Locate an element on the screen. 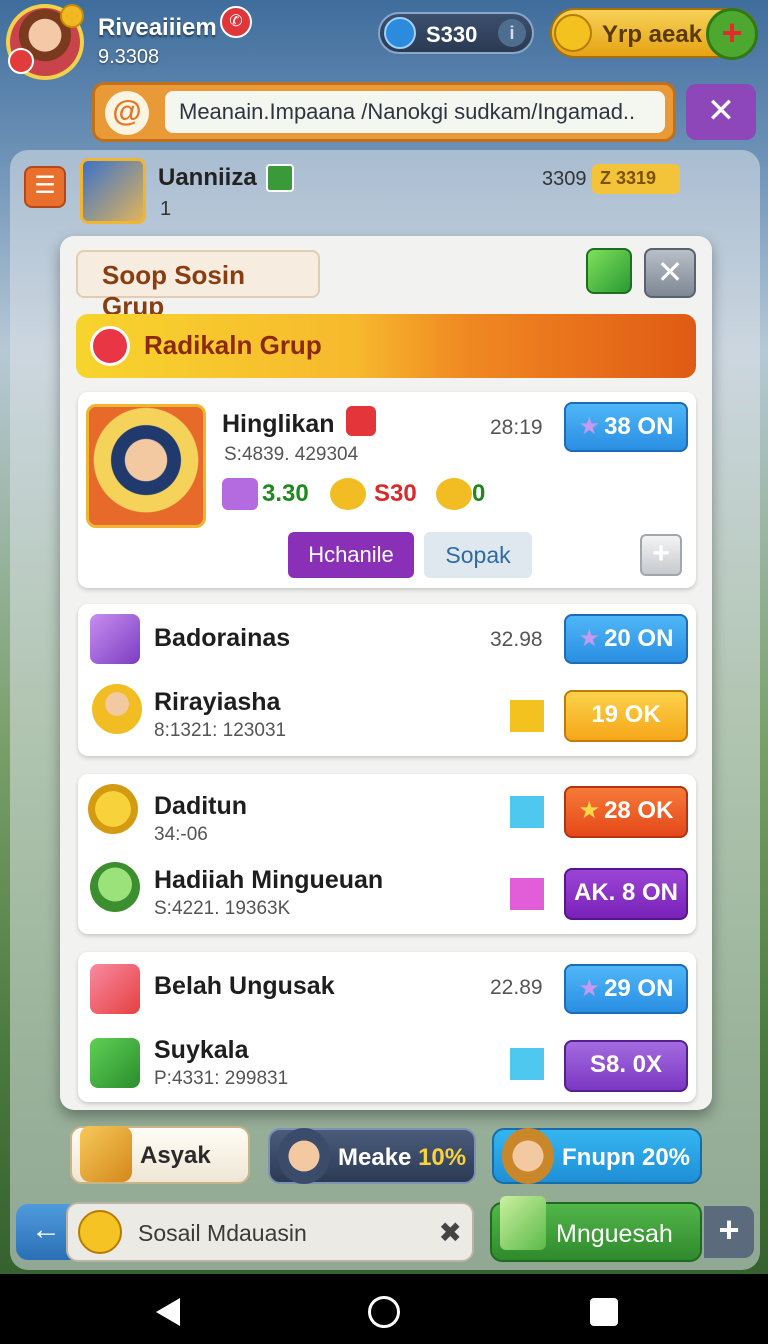 Image resolution: width=768 pixels, height=1344 pixels. row-sub: 34:-06 is located at coordinates (181, 834).